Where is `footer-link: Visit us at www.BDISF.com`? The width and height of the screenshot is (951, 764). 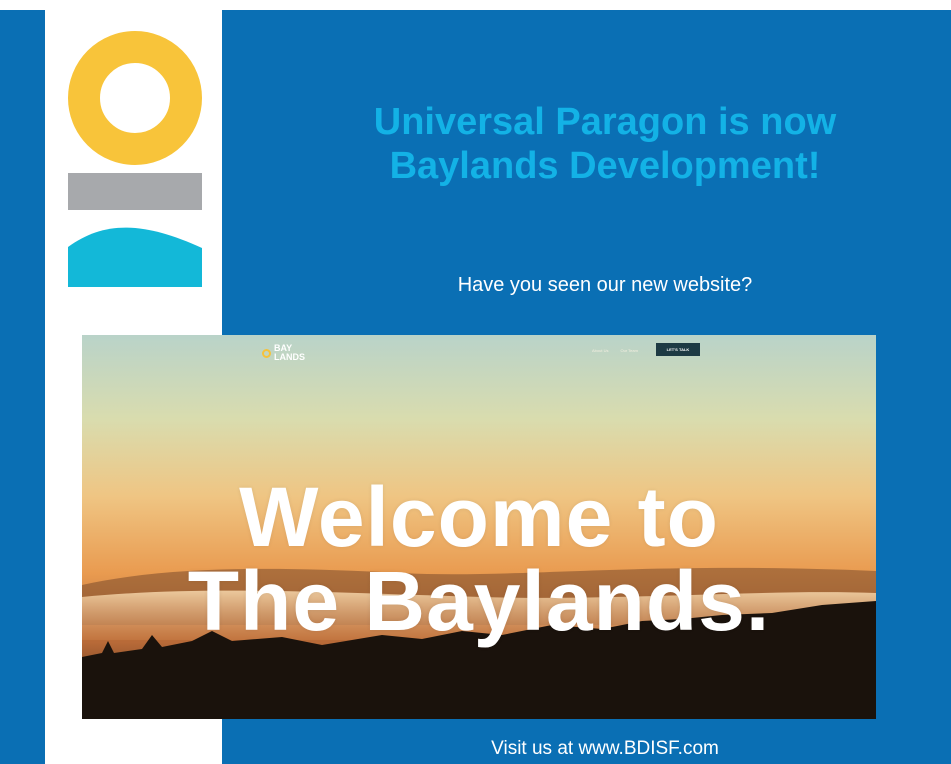
footer-link: Visit us at www.BDISF.com is located at coordinates (605, 749).